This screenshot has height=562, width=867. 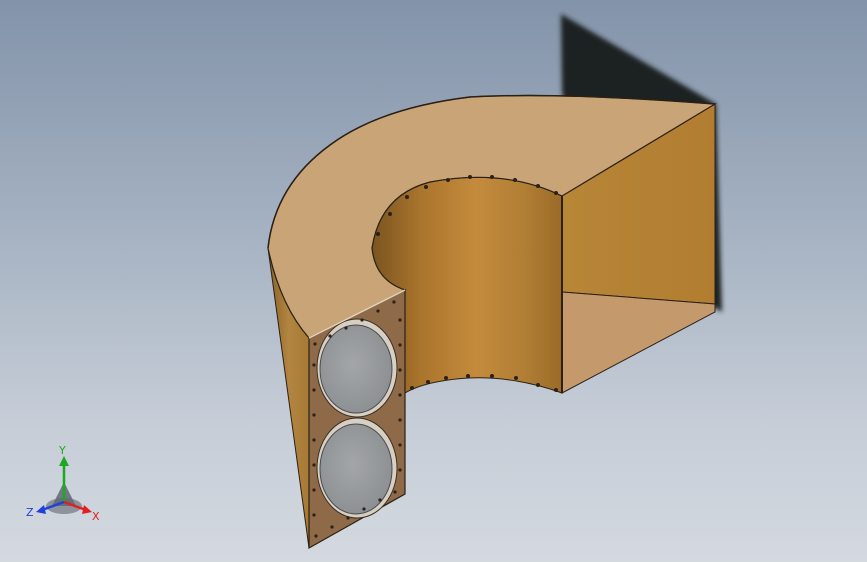 I want to click on triad-x-label: X, so click(x=96, y=516).